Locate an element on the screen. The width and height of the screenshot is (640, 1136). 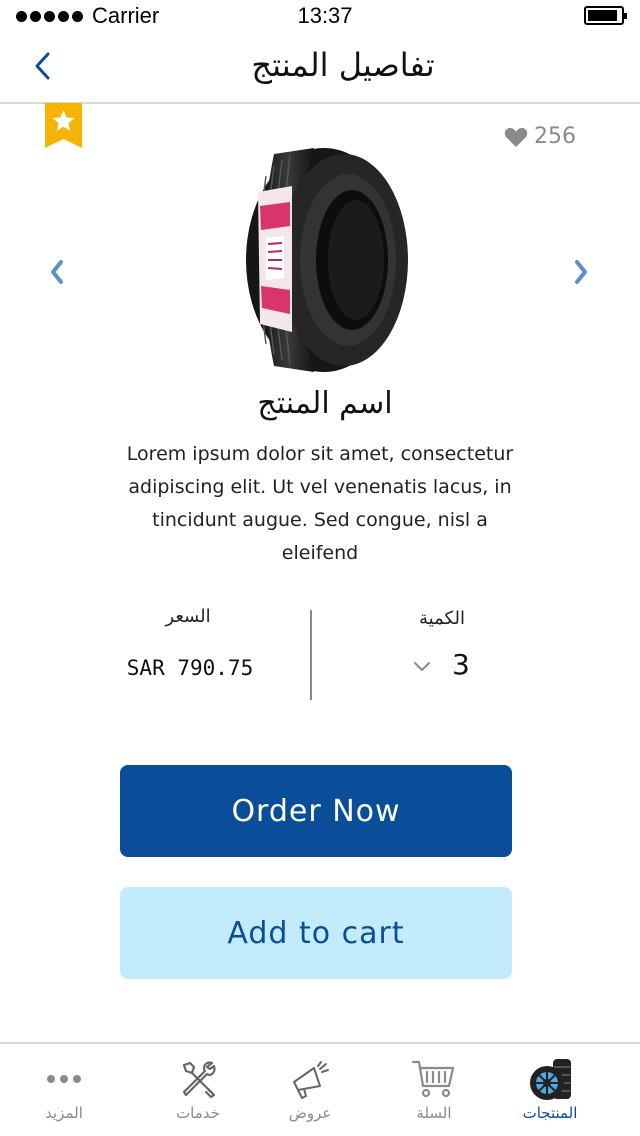
tab-label: عروض is located at coordinates (310, 1113).